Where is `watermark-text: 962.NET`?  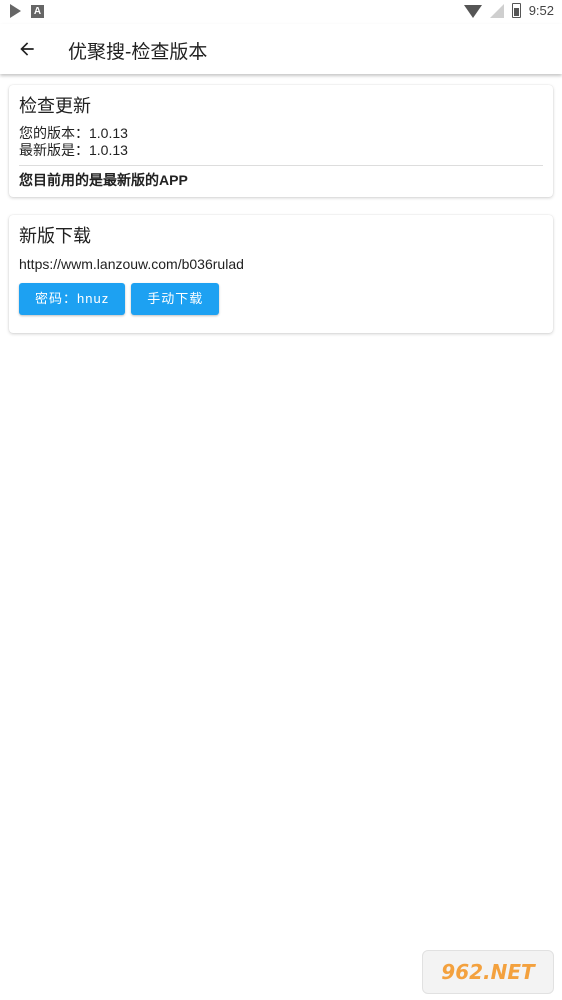 watermark-text: 962.NET is located at coordinates (488, 972).